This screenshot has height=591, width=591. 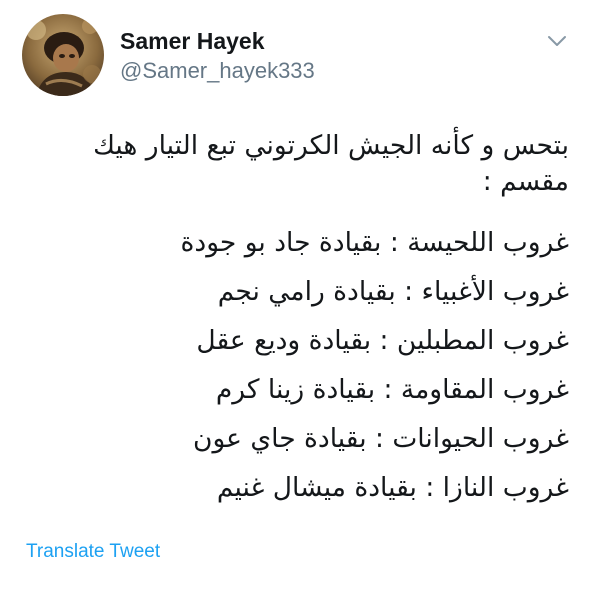 I want to click on tweet-line: مقسم :, so click(x=525, y=181).